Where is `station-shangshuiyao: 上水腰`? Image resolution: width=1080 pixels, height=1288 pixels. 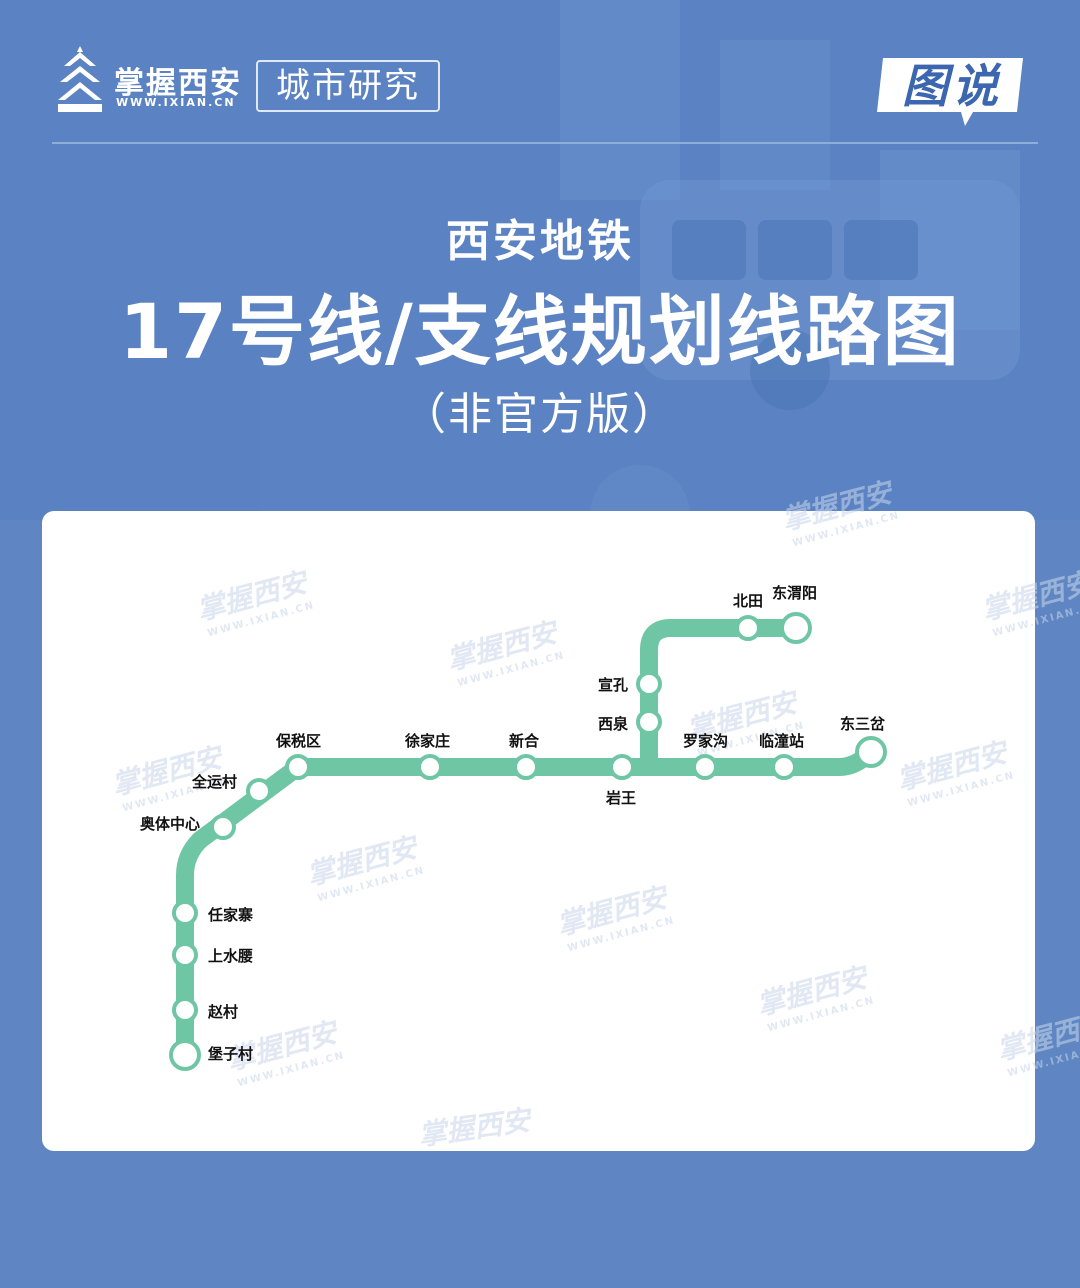
station-shangshuiyao: 上水腰 is located at coordinates (212, 955).